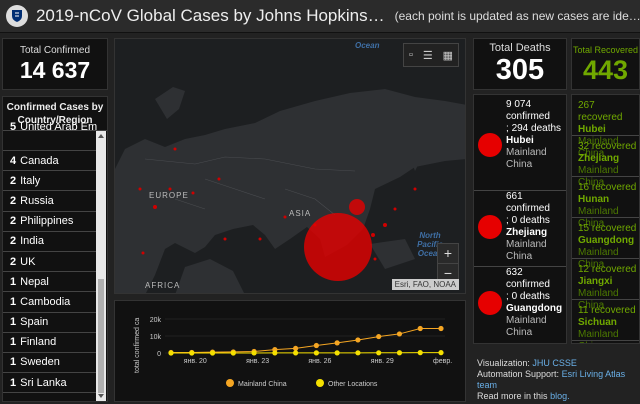 Image resolution: width=640 pixels, height=404 pixels. What do you see at coordinates (45, 301) in the screenshot?
I see `country-name: Cambodia` at bounding box center [45, 301].